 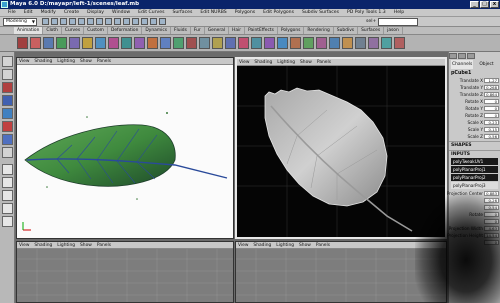 I want to click on menu-edit-polygons: Edit Polygons, so click(x=278, y=12).